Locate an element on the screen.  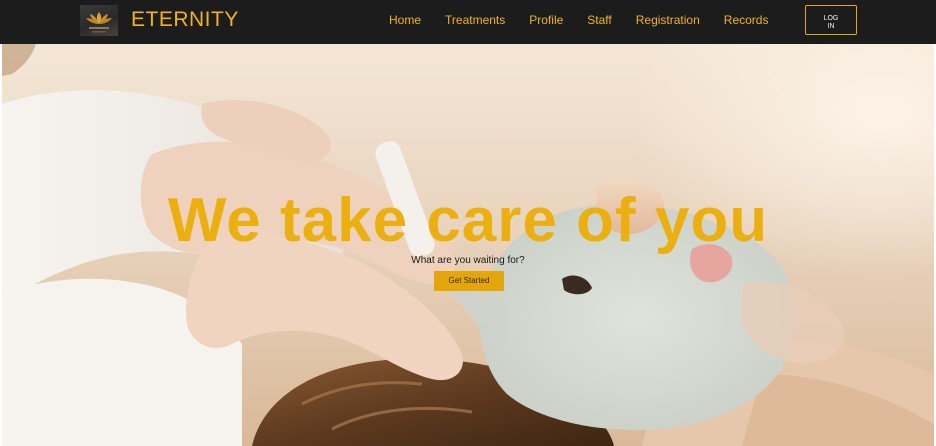
nav-link-records: Records is located at coordinates (746, 20).